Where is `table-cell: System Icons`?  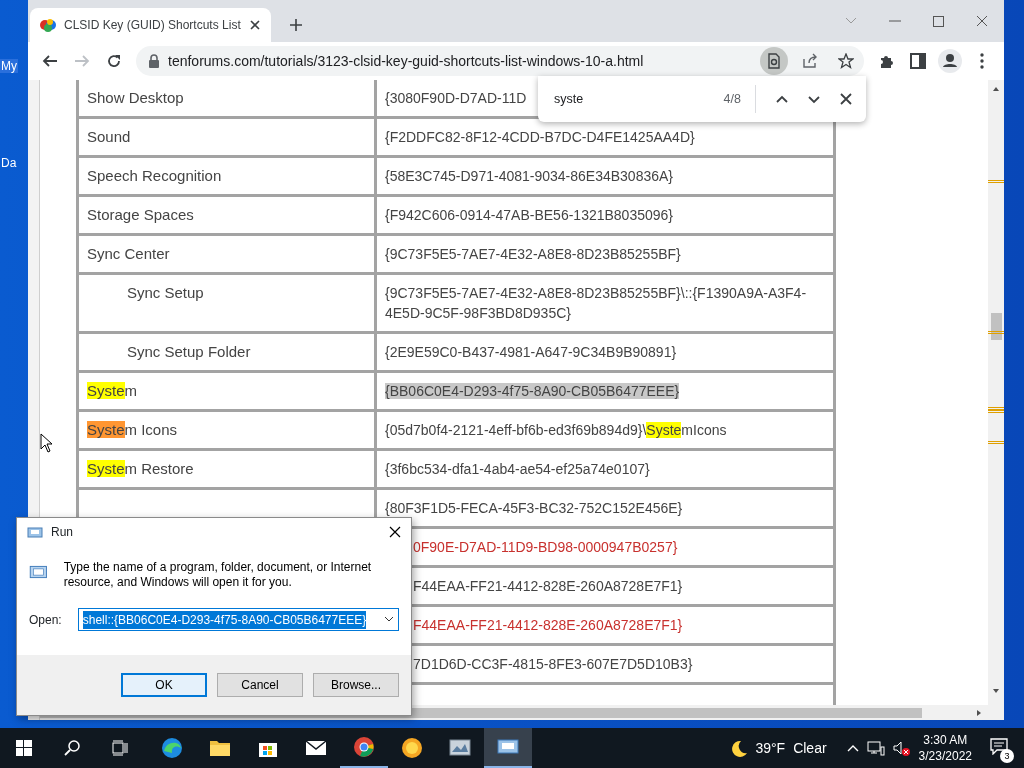
table-cell: System Icons is located at coordinates (226, 430).